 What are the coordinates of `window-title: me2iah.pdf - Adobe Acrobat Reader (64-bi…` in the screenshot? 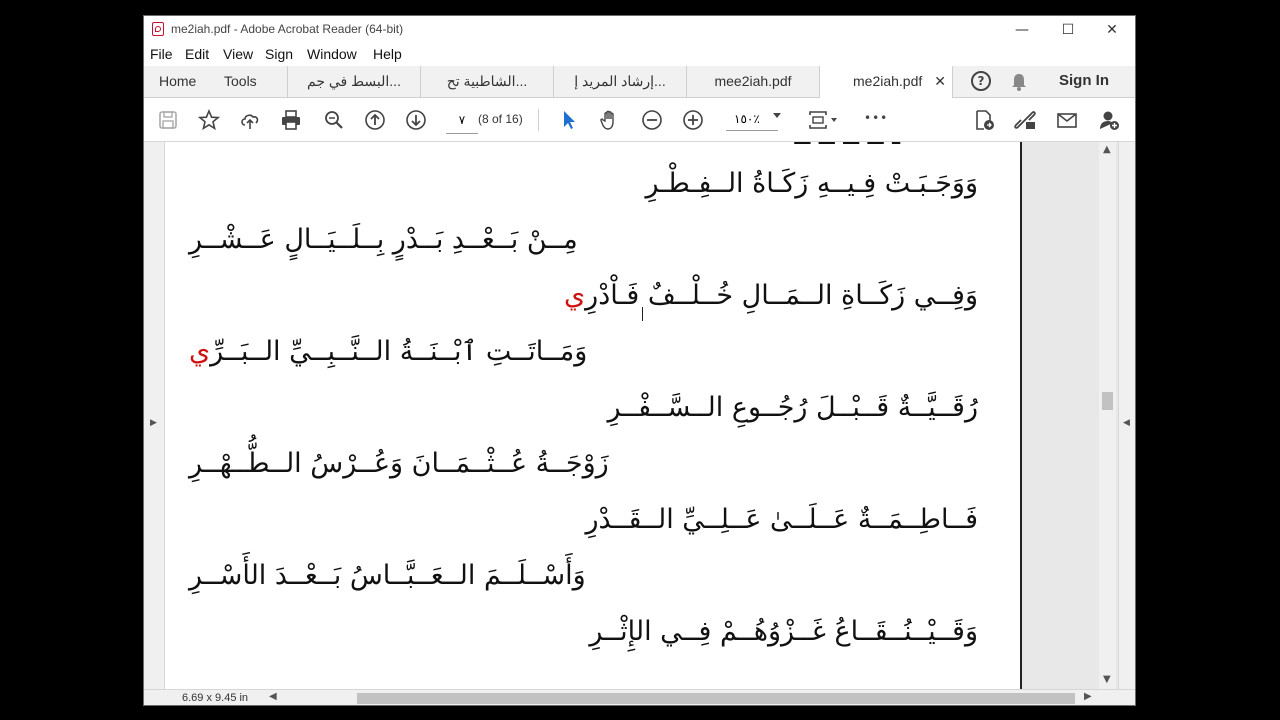 It's located at (287, 29).